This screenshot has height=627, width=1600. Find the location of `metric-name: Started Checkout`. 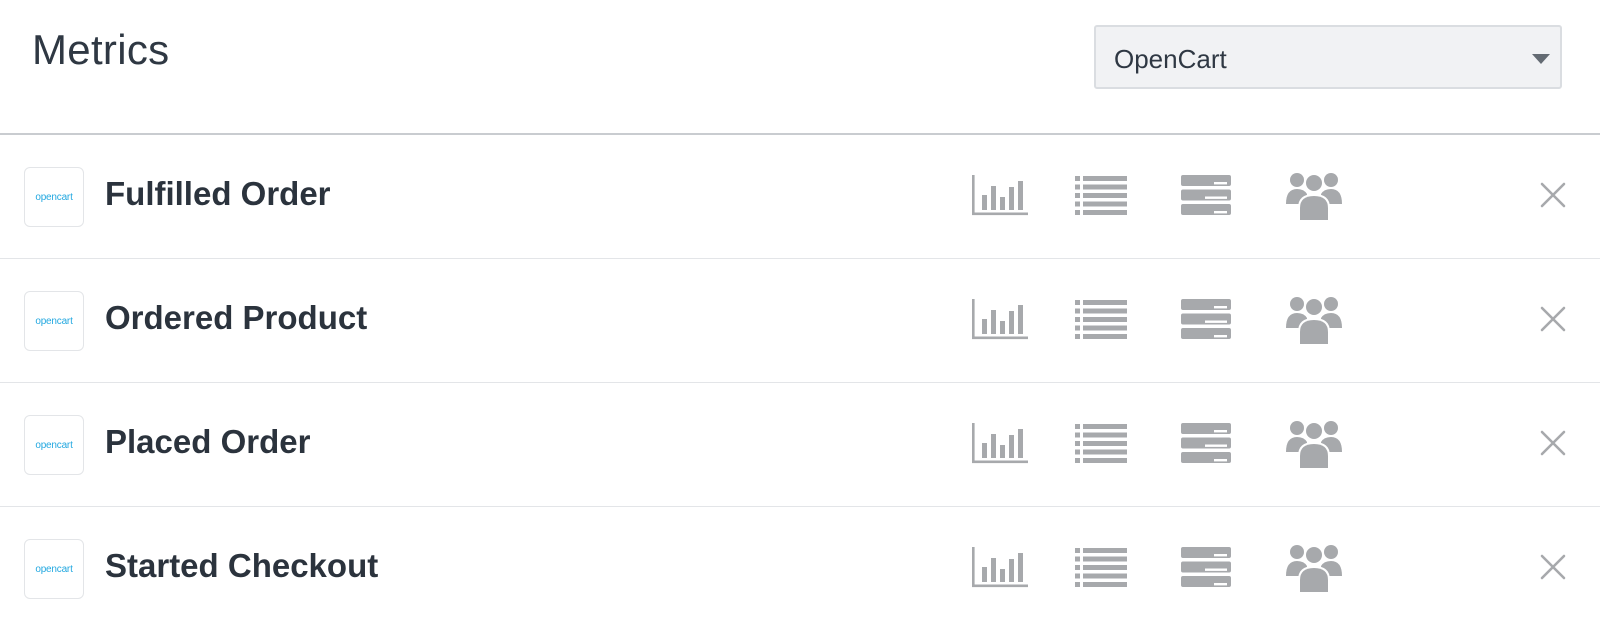

metric-name: Started Checkout is located at coordinates (241, 566).